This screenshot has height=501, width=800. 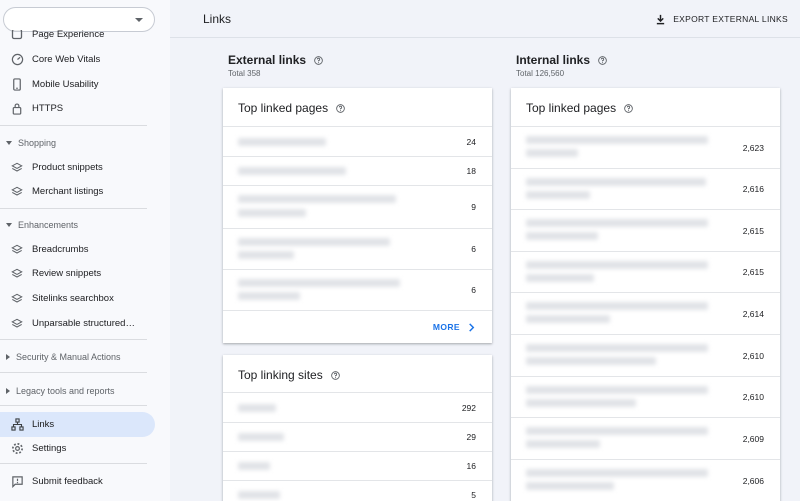 I want to click on sidebar-item-label: Unparsable structured data, so click(x=84, y=323).